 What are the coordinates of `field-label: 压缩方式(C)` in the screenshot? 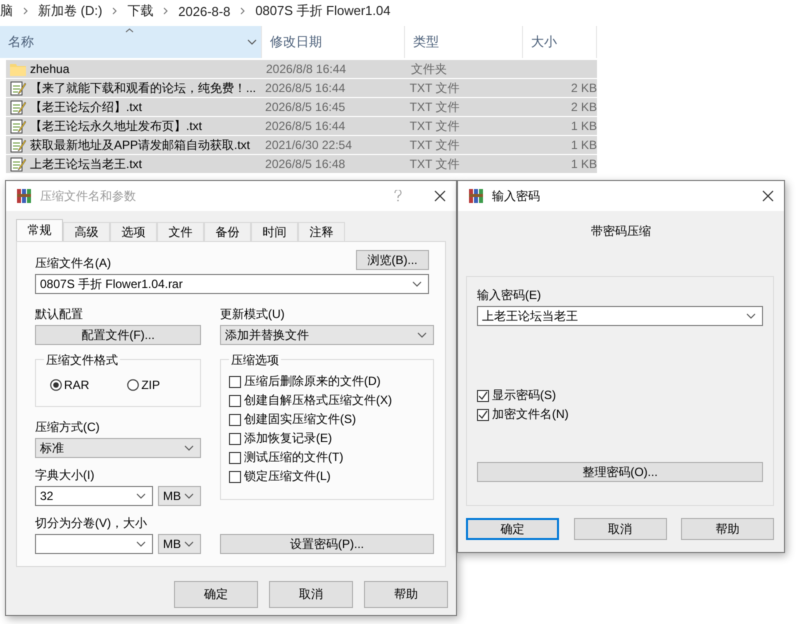 It's located at (68, 427).